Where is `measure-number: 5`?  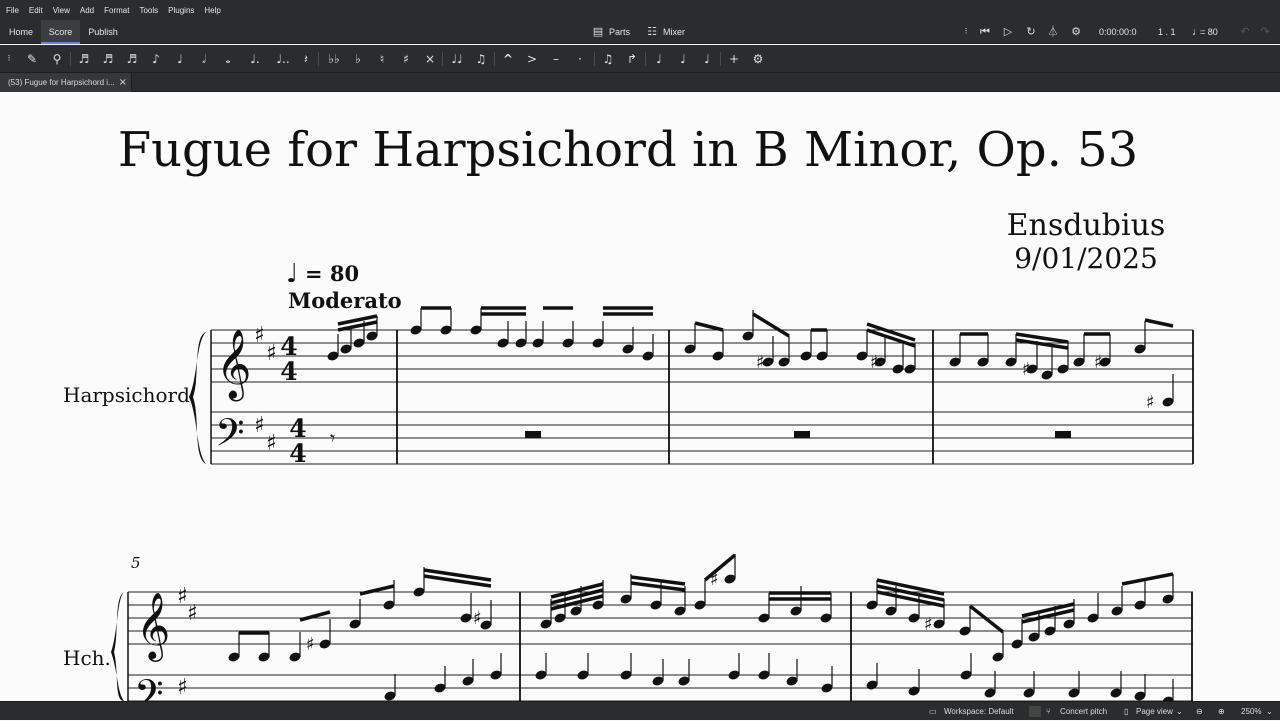
measure-number: 5 is located at coordinates (136, 563).